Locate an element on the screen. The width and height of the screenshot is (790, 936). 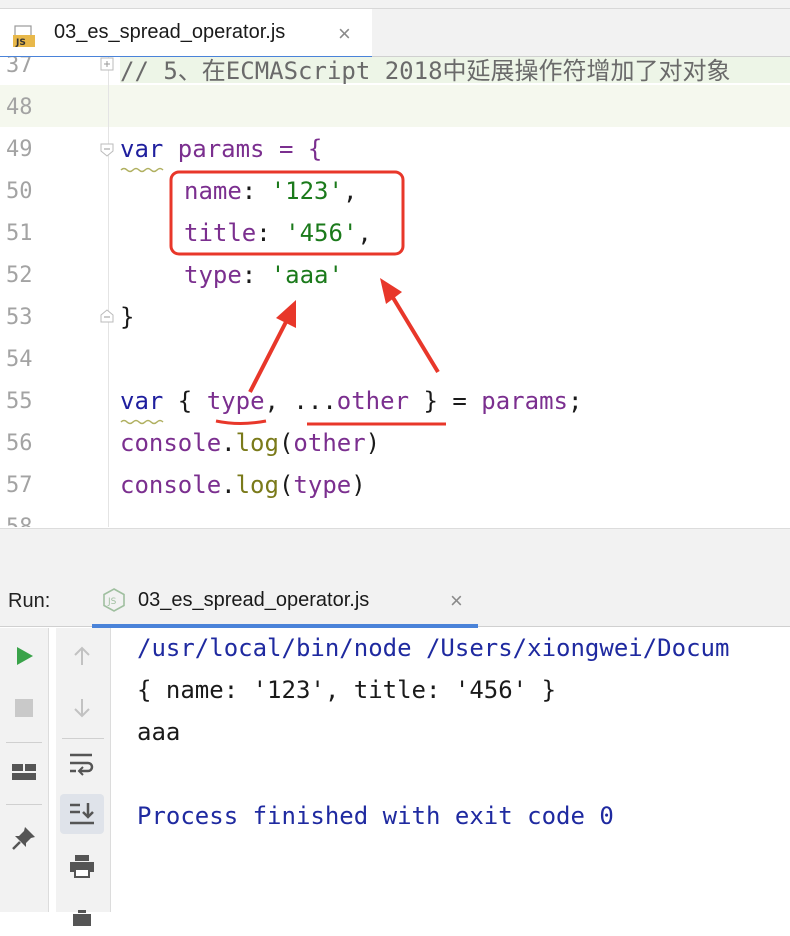
up-arrow-icon is located at coordinates (82, 656).